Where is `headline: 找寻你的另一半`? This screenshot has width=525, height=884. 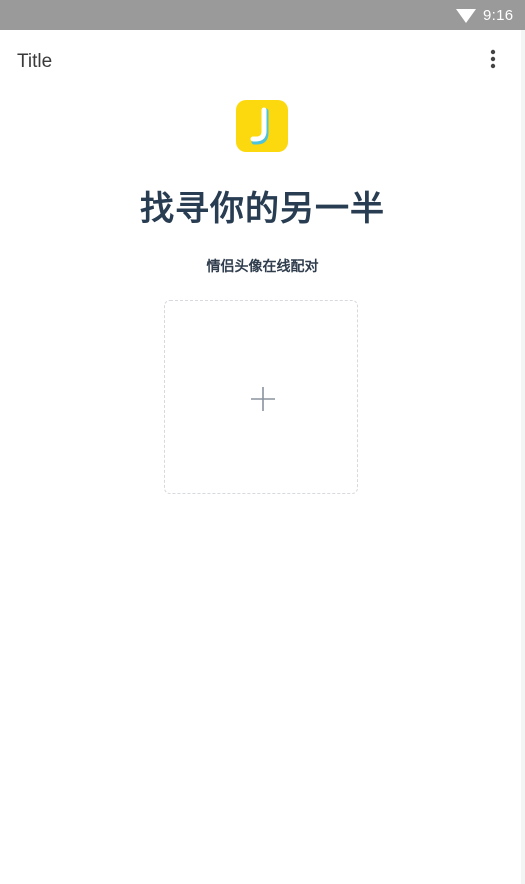
headline: 找寻你的另一半 is located at coordinates (262, 209).